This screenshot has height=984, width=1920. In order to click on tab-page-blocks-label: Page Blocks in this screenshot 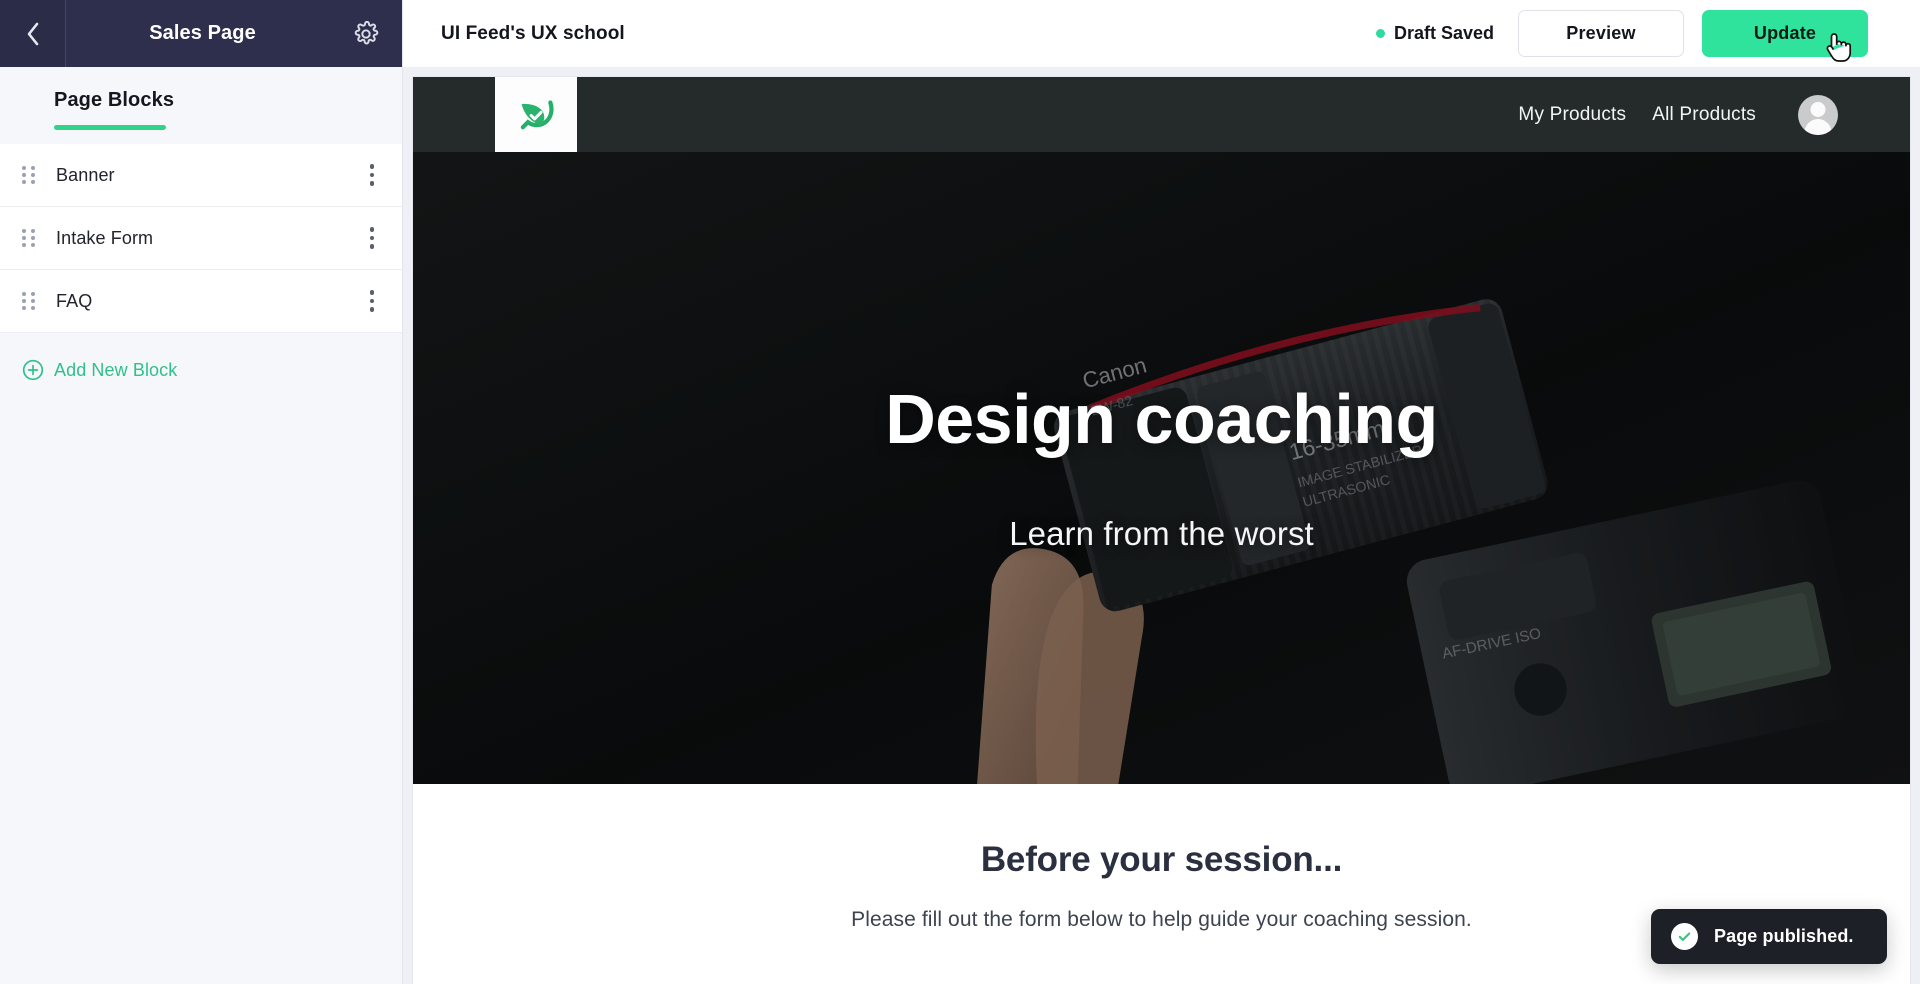, I will do `click(114, 100)`.